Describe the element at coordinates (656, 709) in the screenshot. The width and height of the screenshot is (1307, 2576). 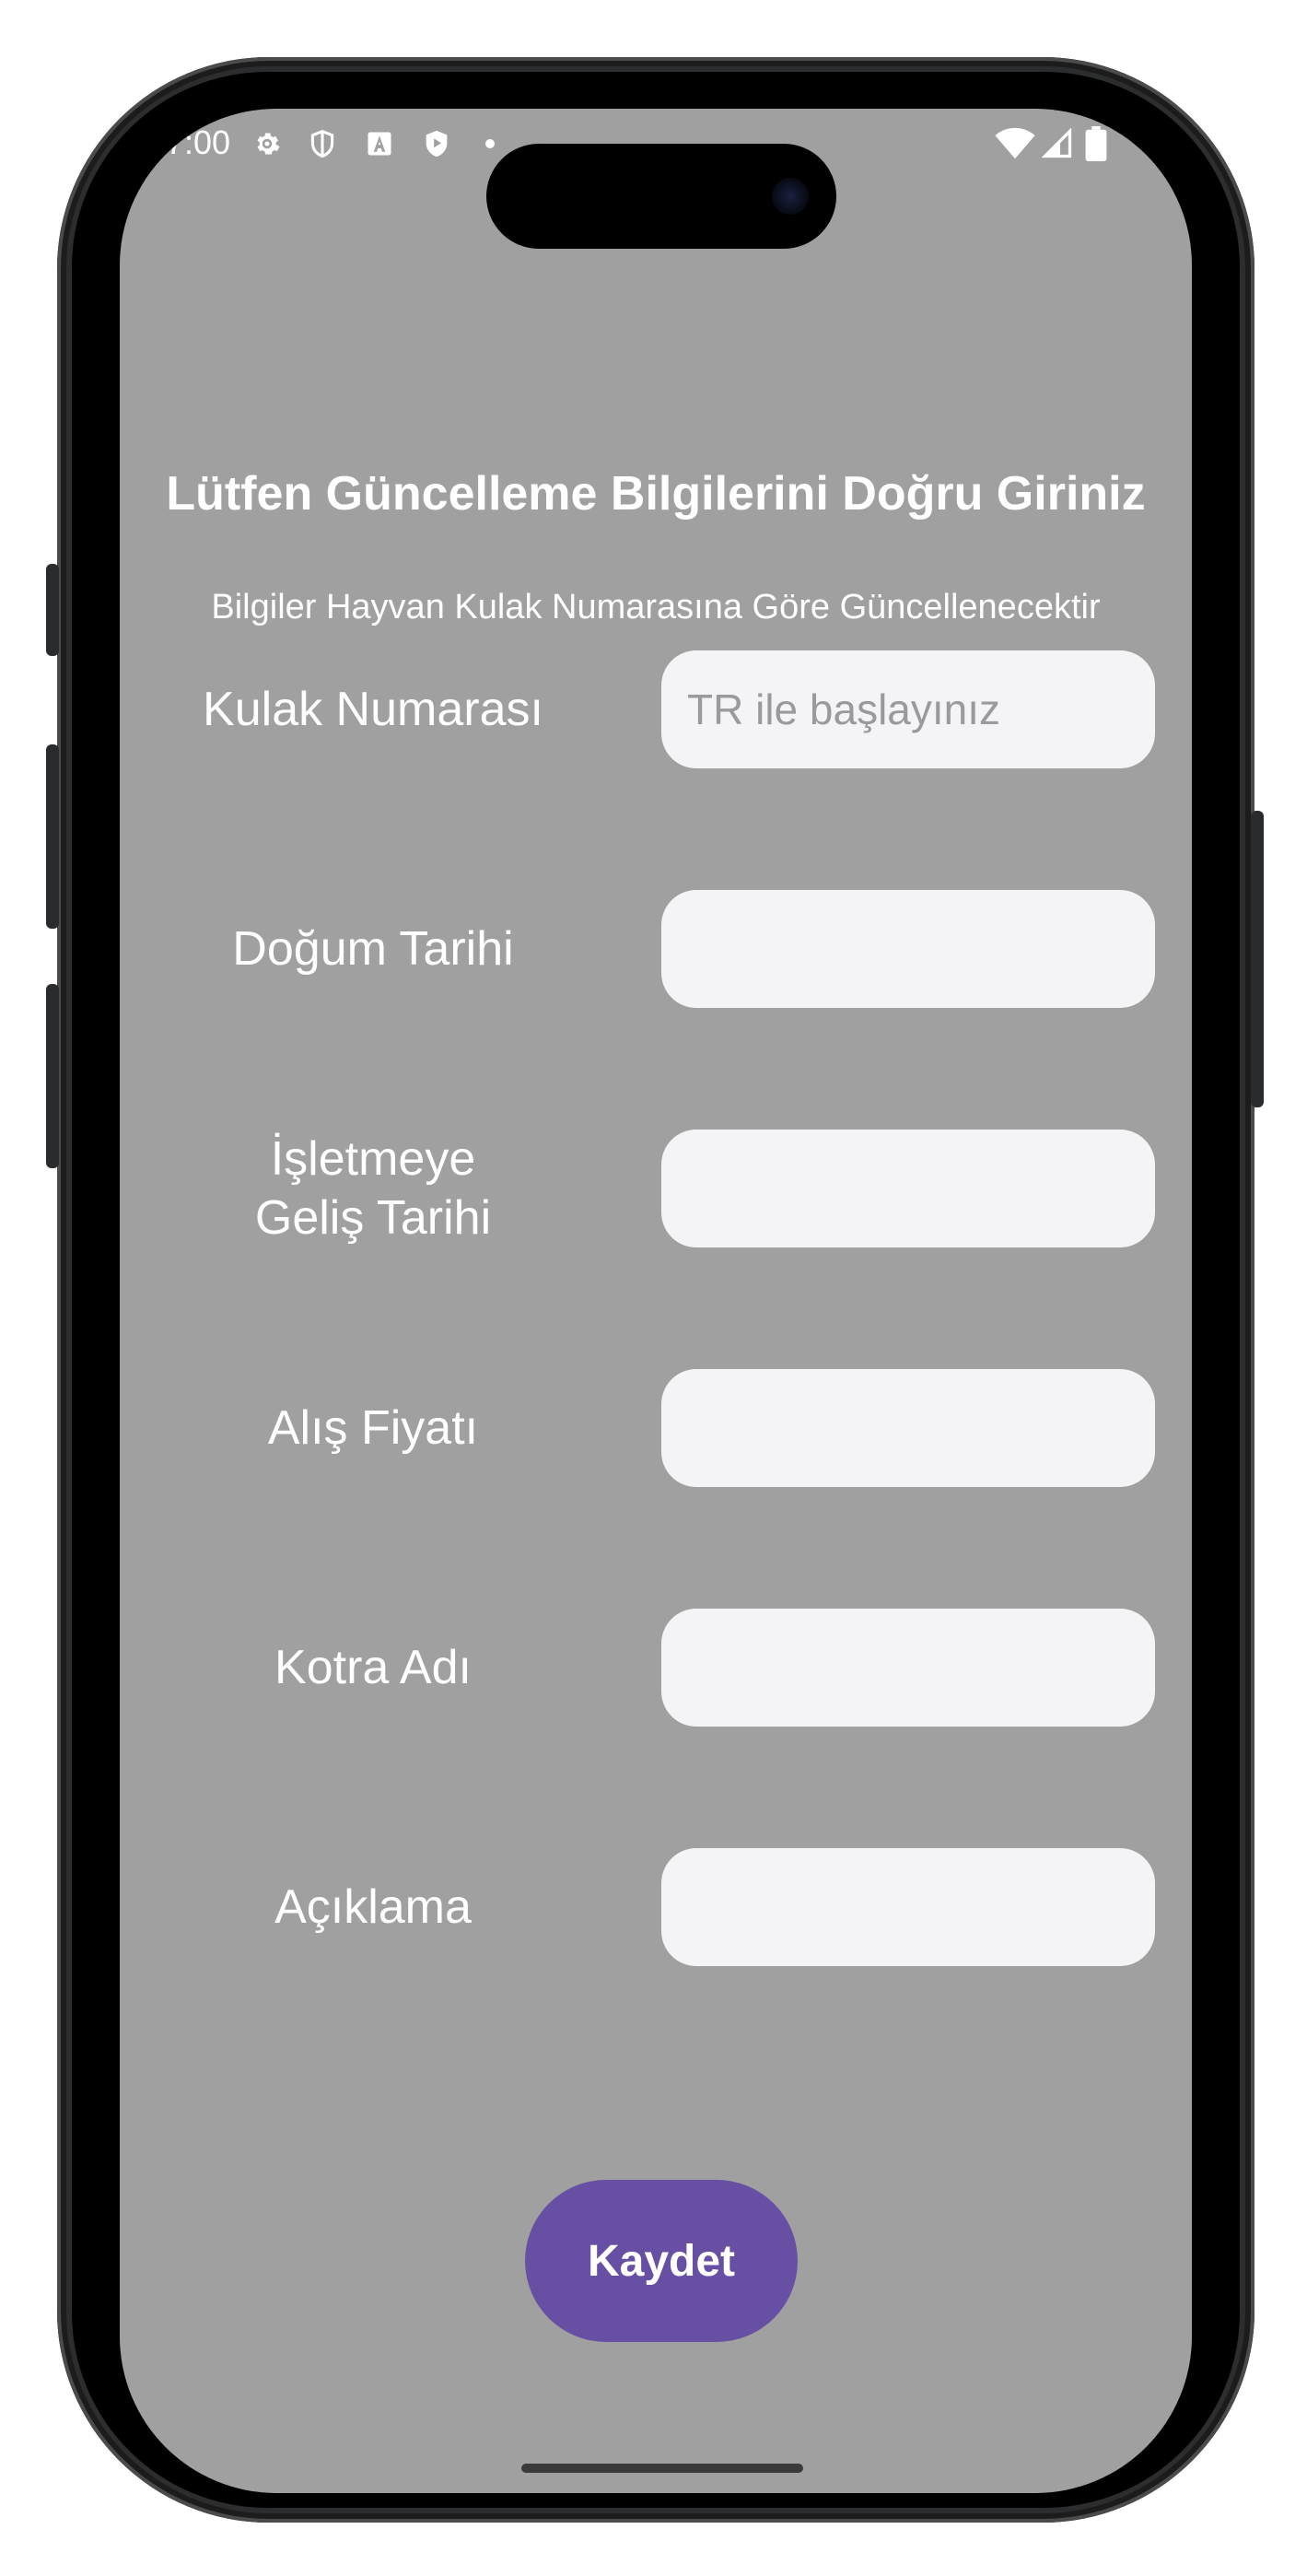
I see `form-row-ear-number: Kulak Numarası` at that location.